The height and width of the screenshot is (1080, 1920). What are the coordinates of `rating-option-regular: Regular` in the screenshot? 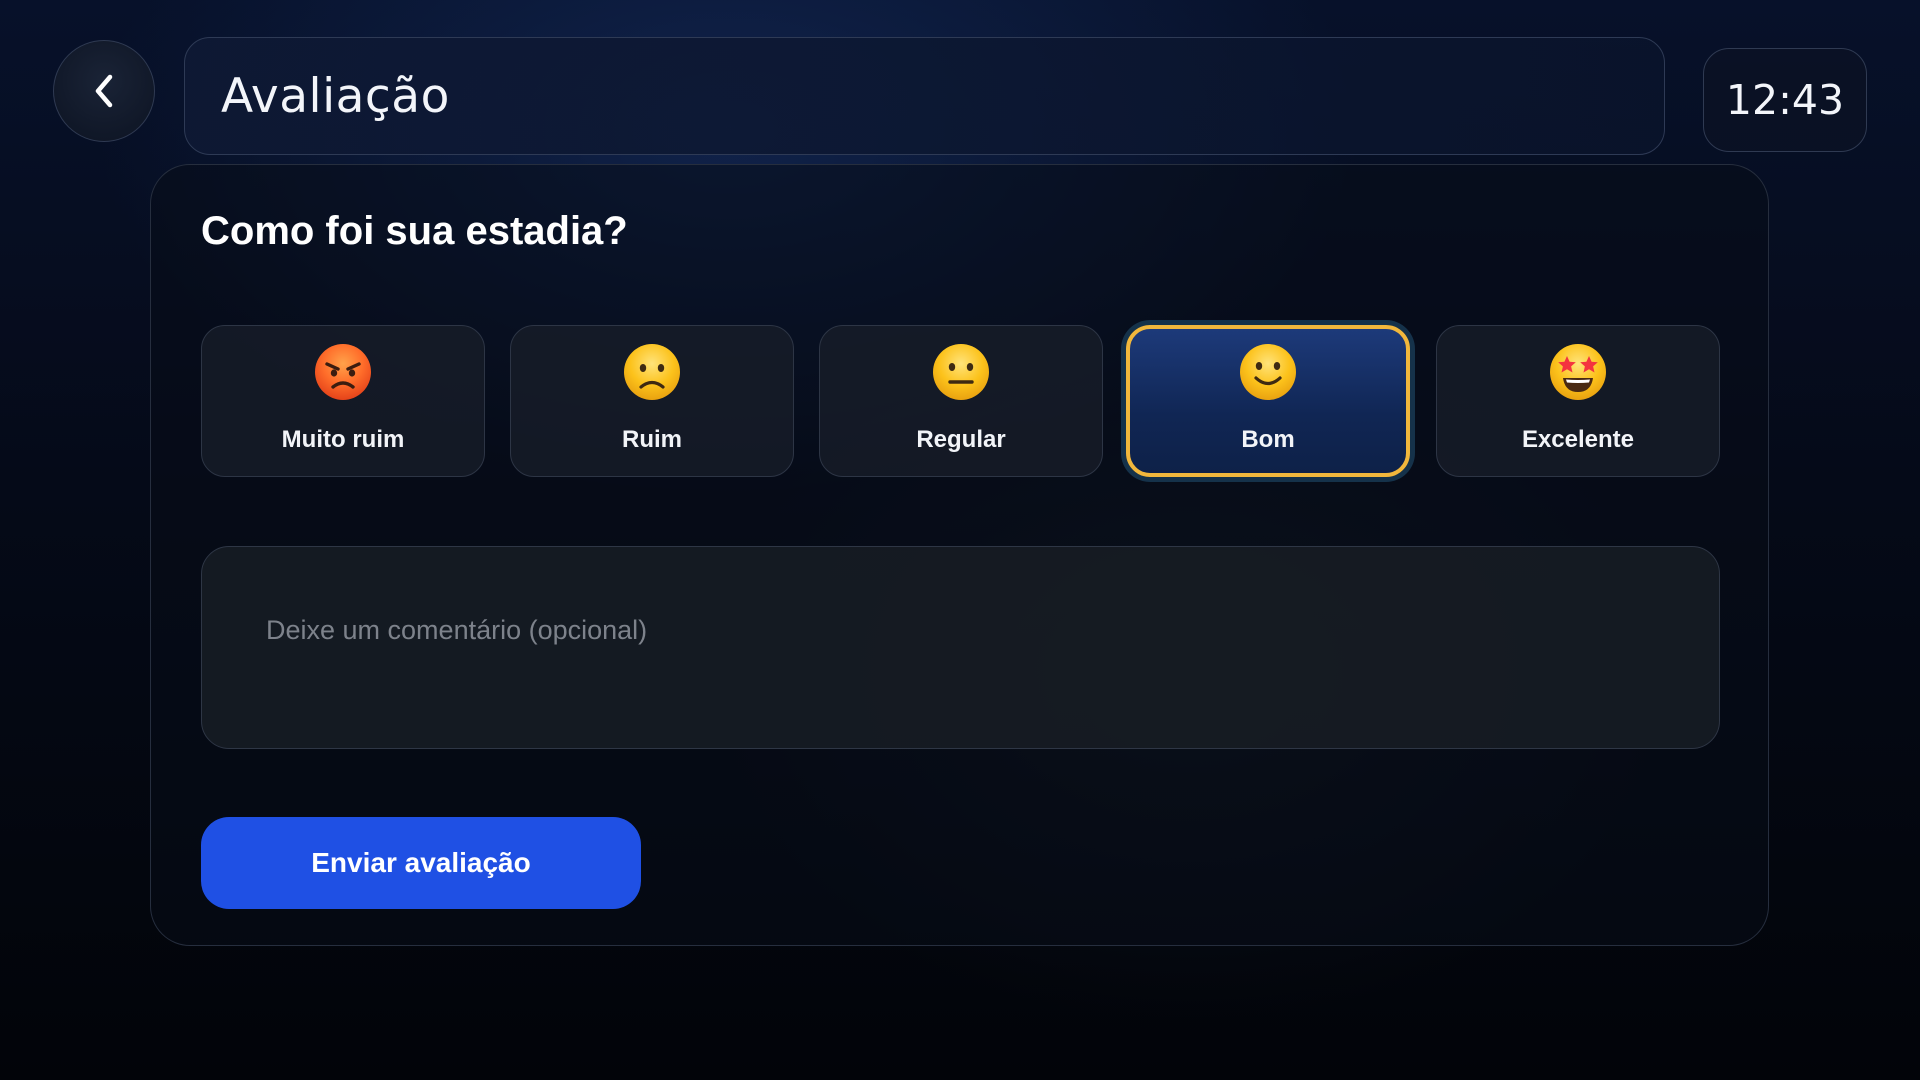 It's located at (961, 401).